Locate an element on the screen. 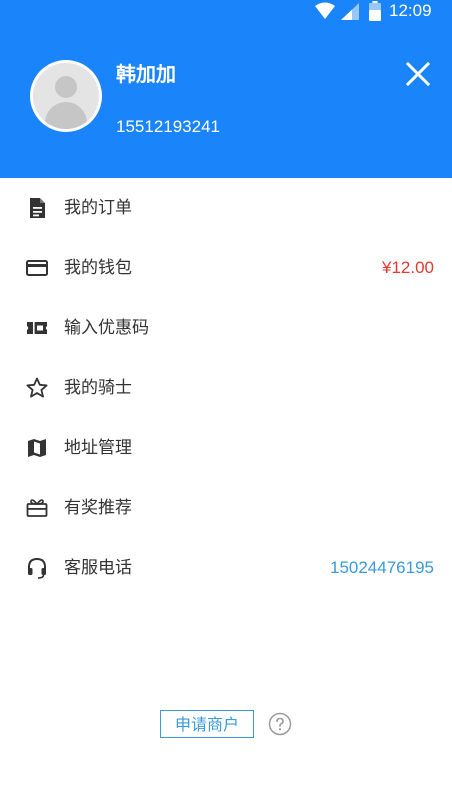 The width and height of the screenshot is (452, 798). status-bar: 12:09 is located at coordinates (226, 11).